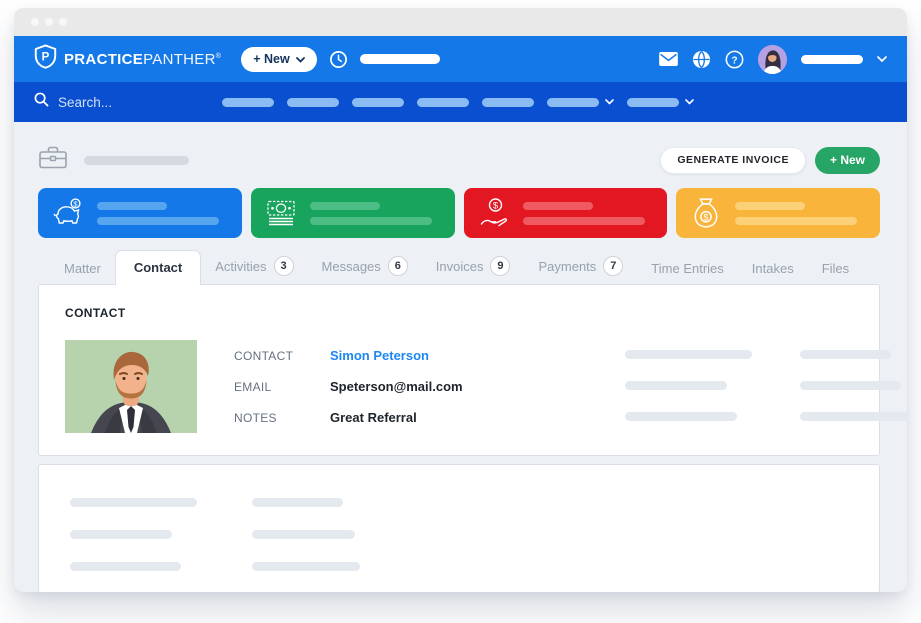 The width and height of the screenshot is (921, 623). I want to click on help-icon: ?, so click(734, 59).